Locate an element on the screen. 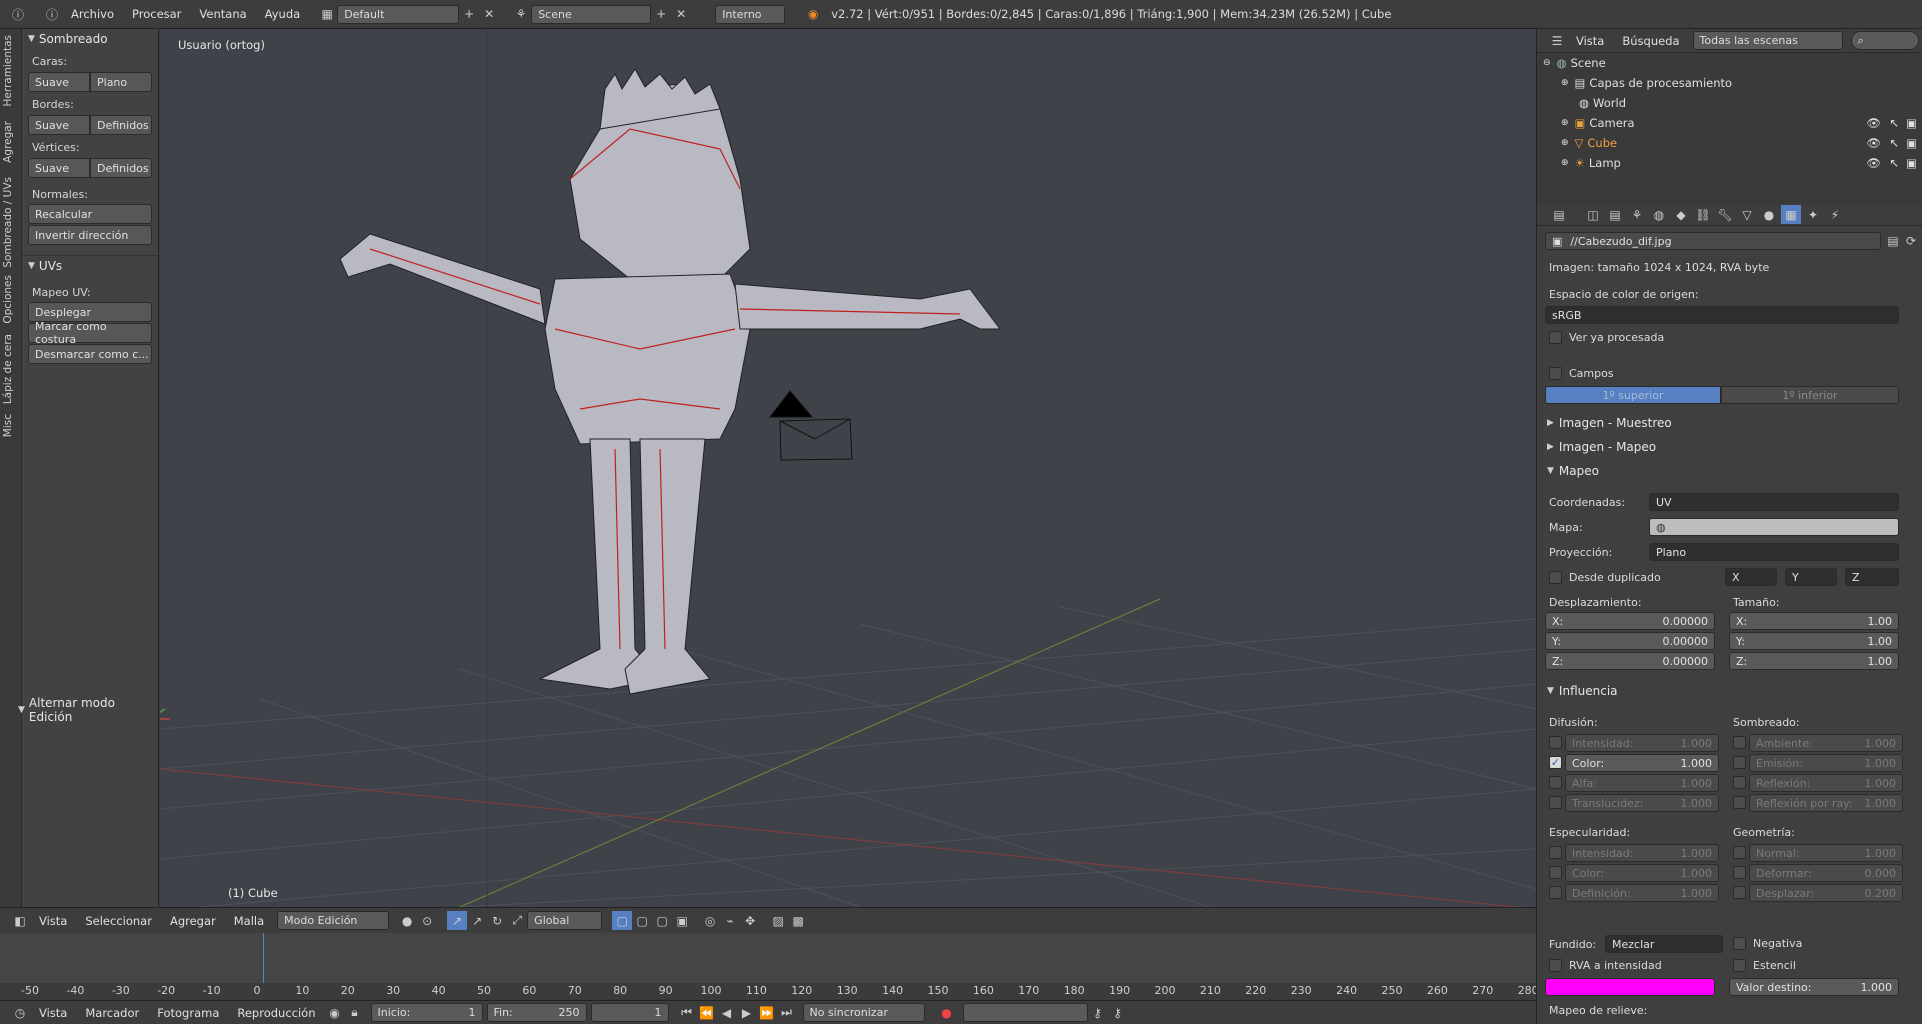 The height and width of the screenshot is (1024, 1922). data-tab-icon: ▽ is located at coordinates (1747, 214).